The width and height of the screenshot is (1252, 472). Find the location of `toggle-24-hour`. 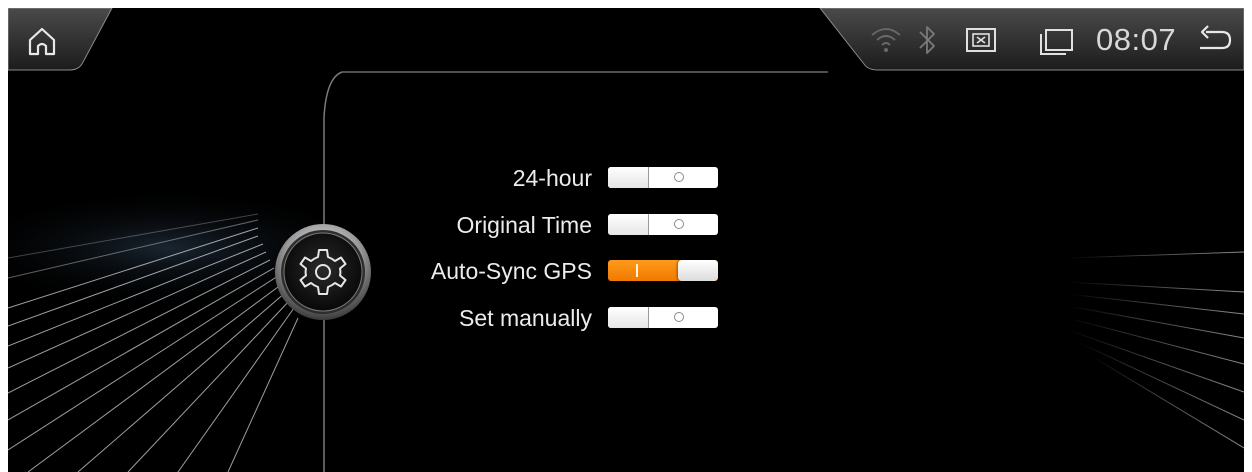

toggle-24-hour is located at coordinates (663, 177).